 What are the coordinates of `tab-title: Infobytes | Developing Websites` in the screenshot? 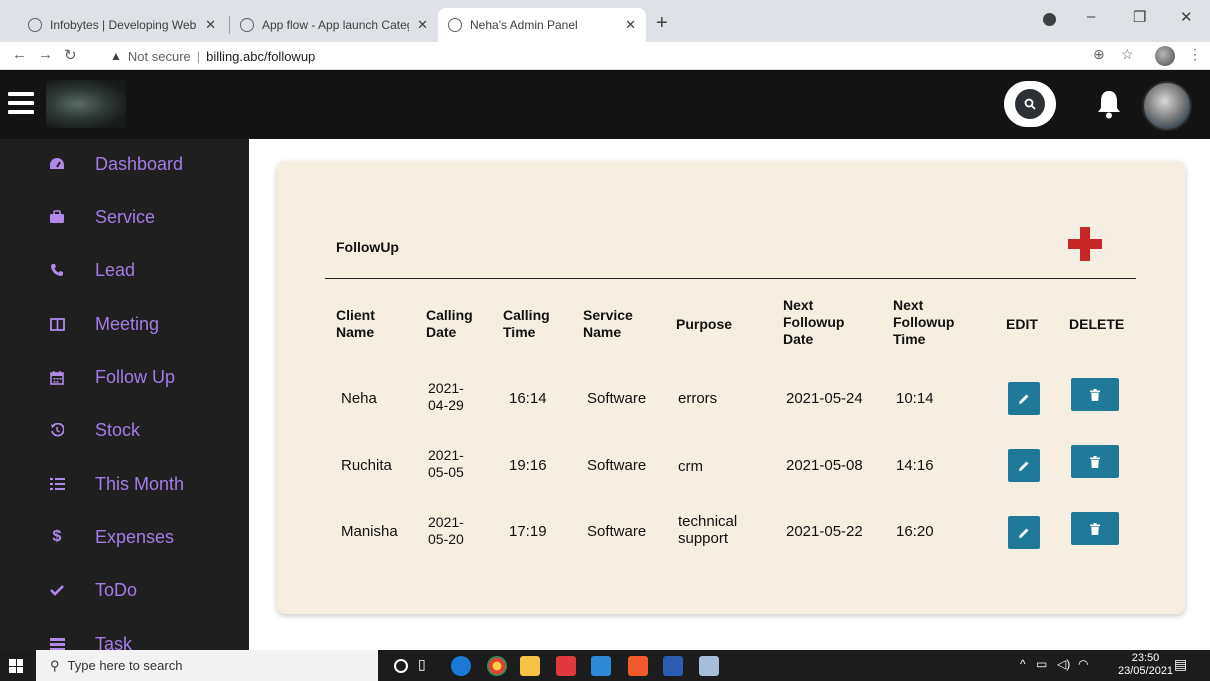 It's located at (123, 25).